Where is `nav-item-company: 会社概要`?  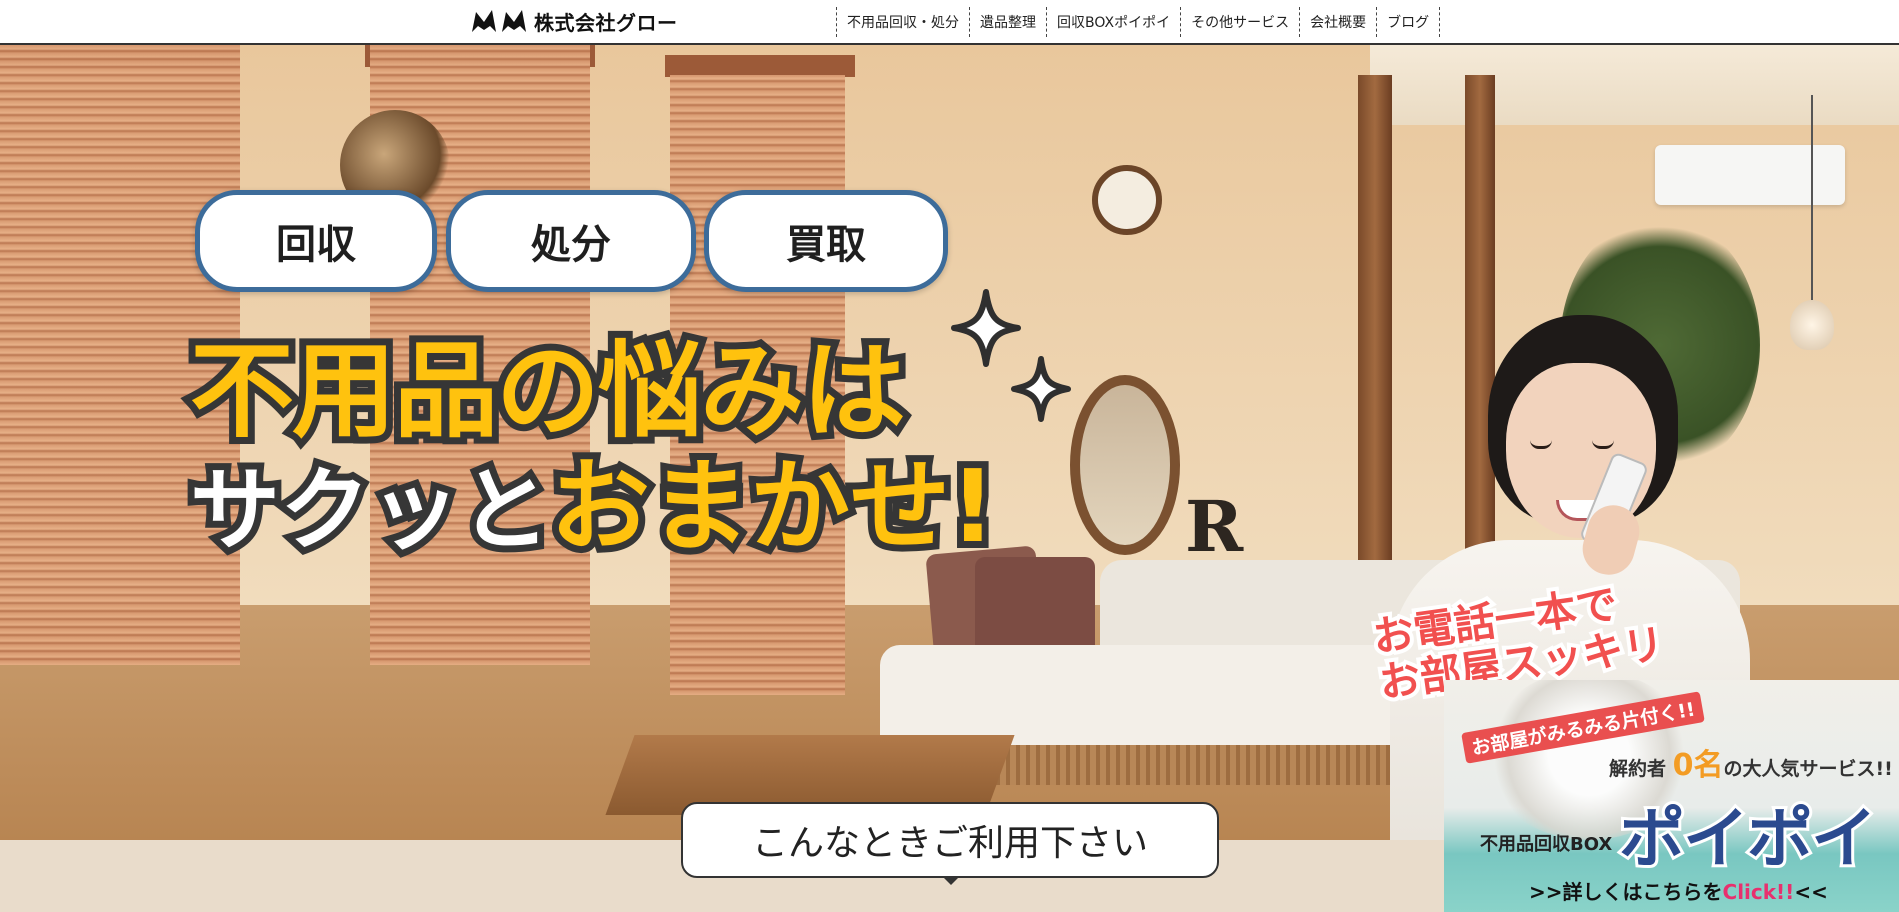 nav-item-company: 会社概要 is located at coordinates (1337, 22).